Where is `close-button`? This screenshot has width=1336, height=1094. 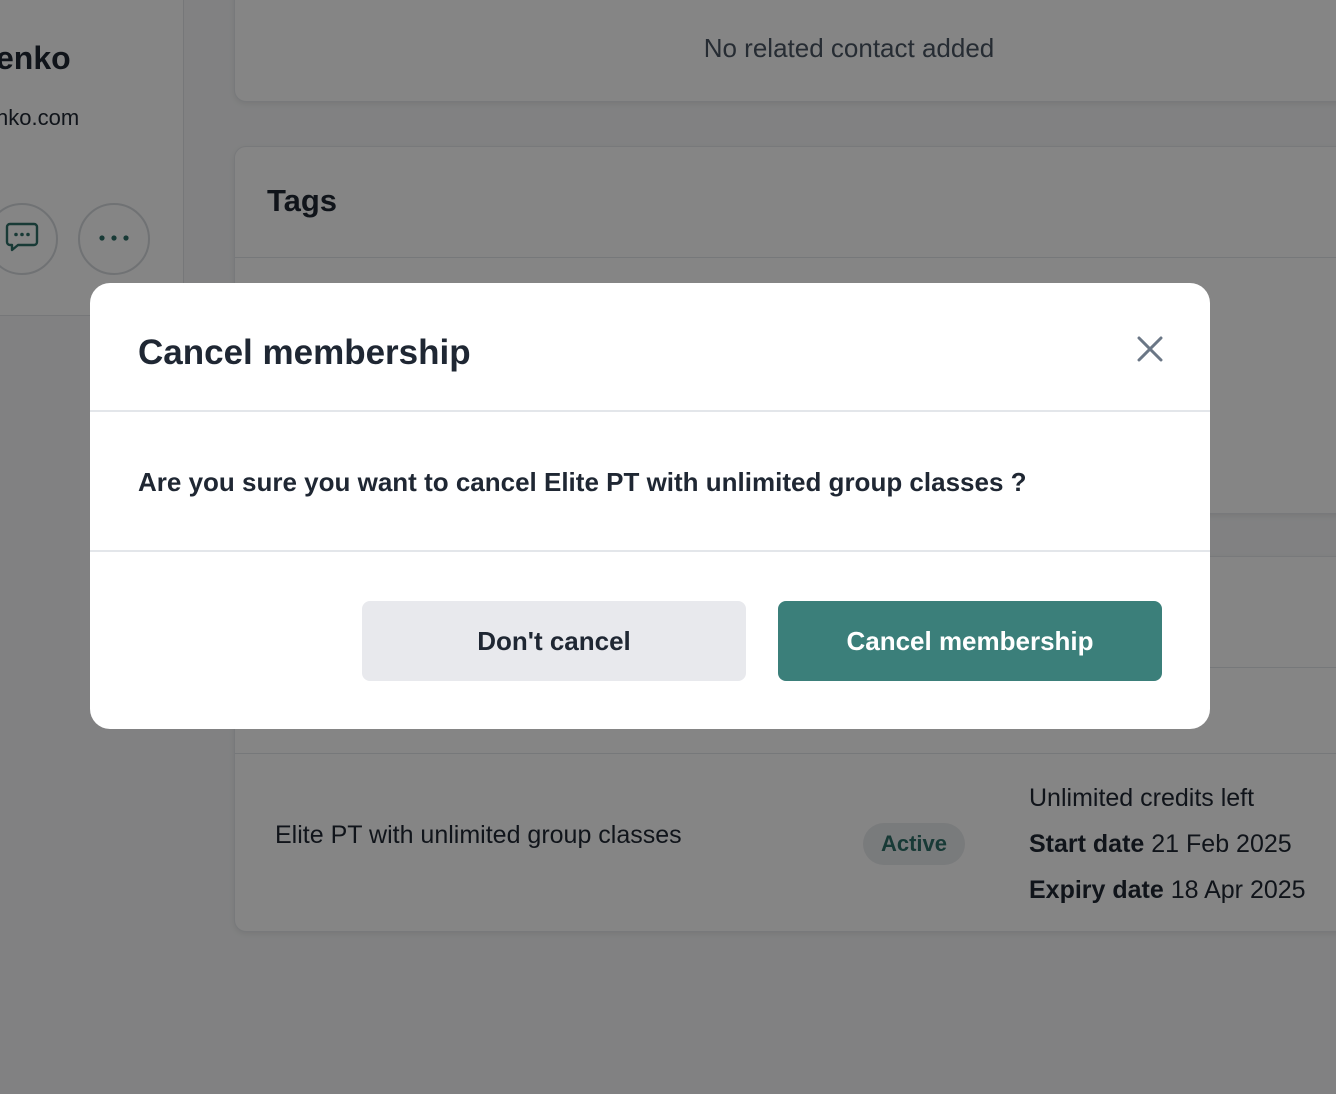 close-button is located at coordinates (1150, 351).